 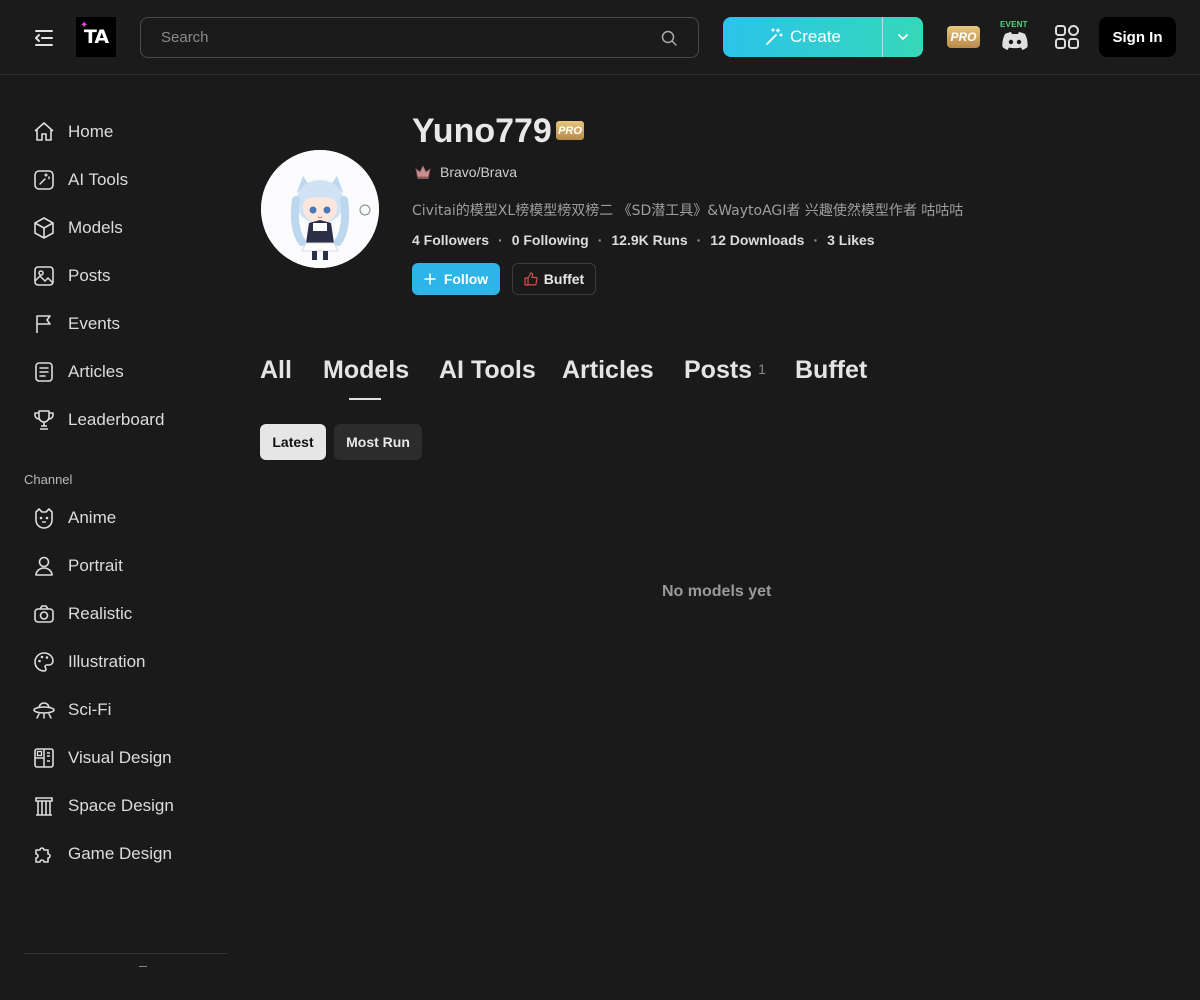 I want to click on sidebar-item-visual-design: Visual Design, so click(x=124, y=758).